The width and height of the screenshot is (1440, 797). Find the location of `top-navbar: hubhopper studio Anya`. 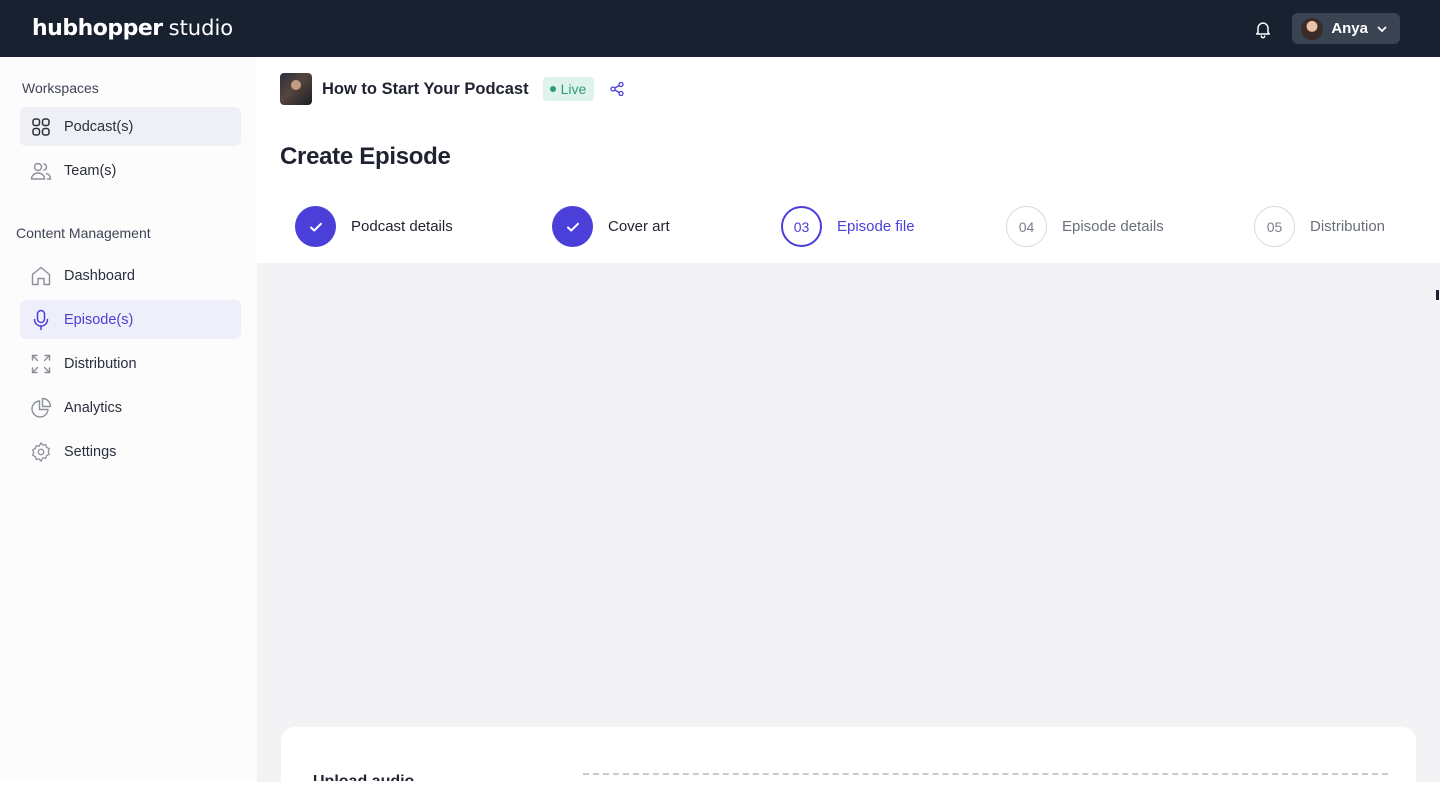

top-navbar: hubhopper studio Anya is located at coordinates (720, 28).